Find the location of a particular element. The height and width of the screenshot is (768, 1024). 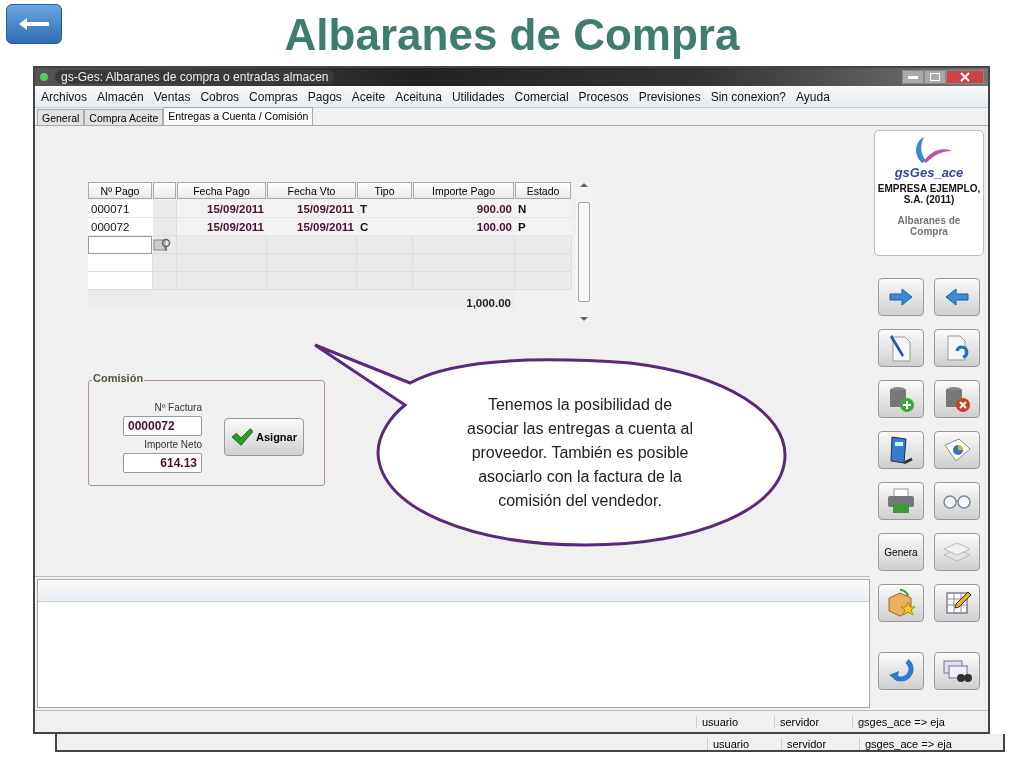

minimize-icon is located at coordinates (913, 77).